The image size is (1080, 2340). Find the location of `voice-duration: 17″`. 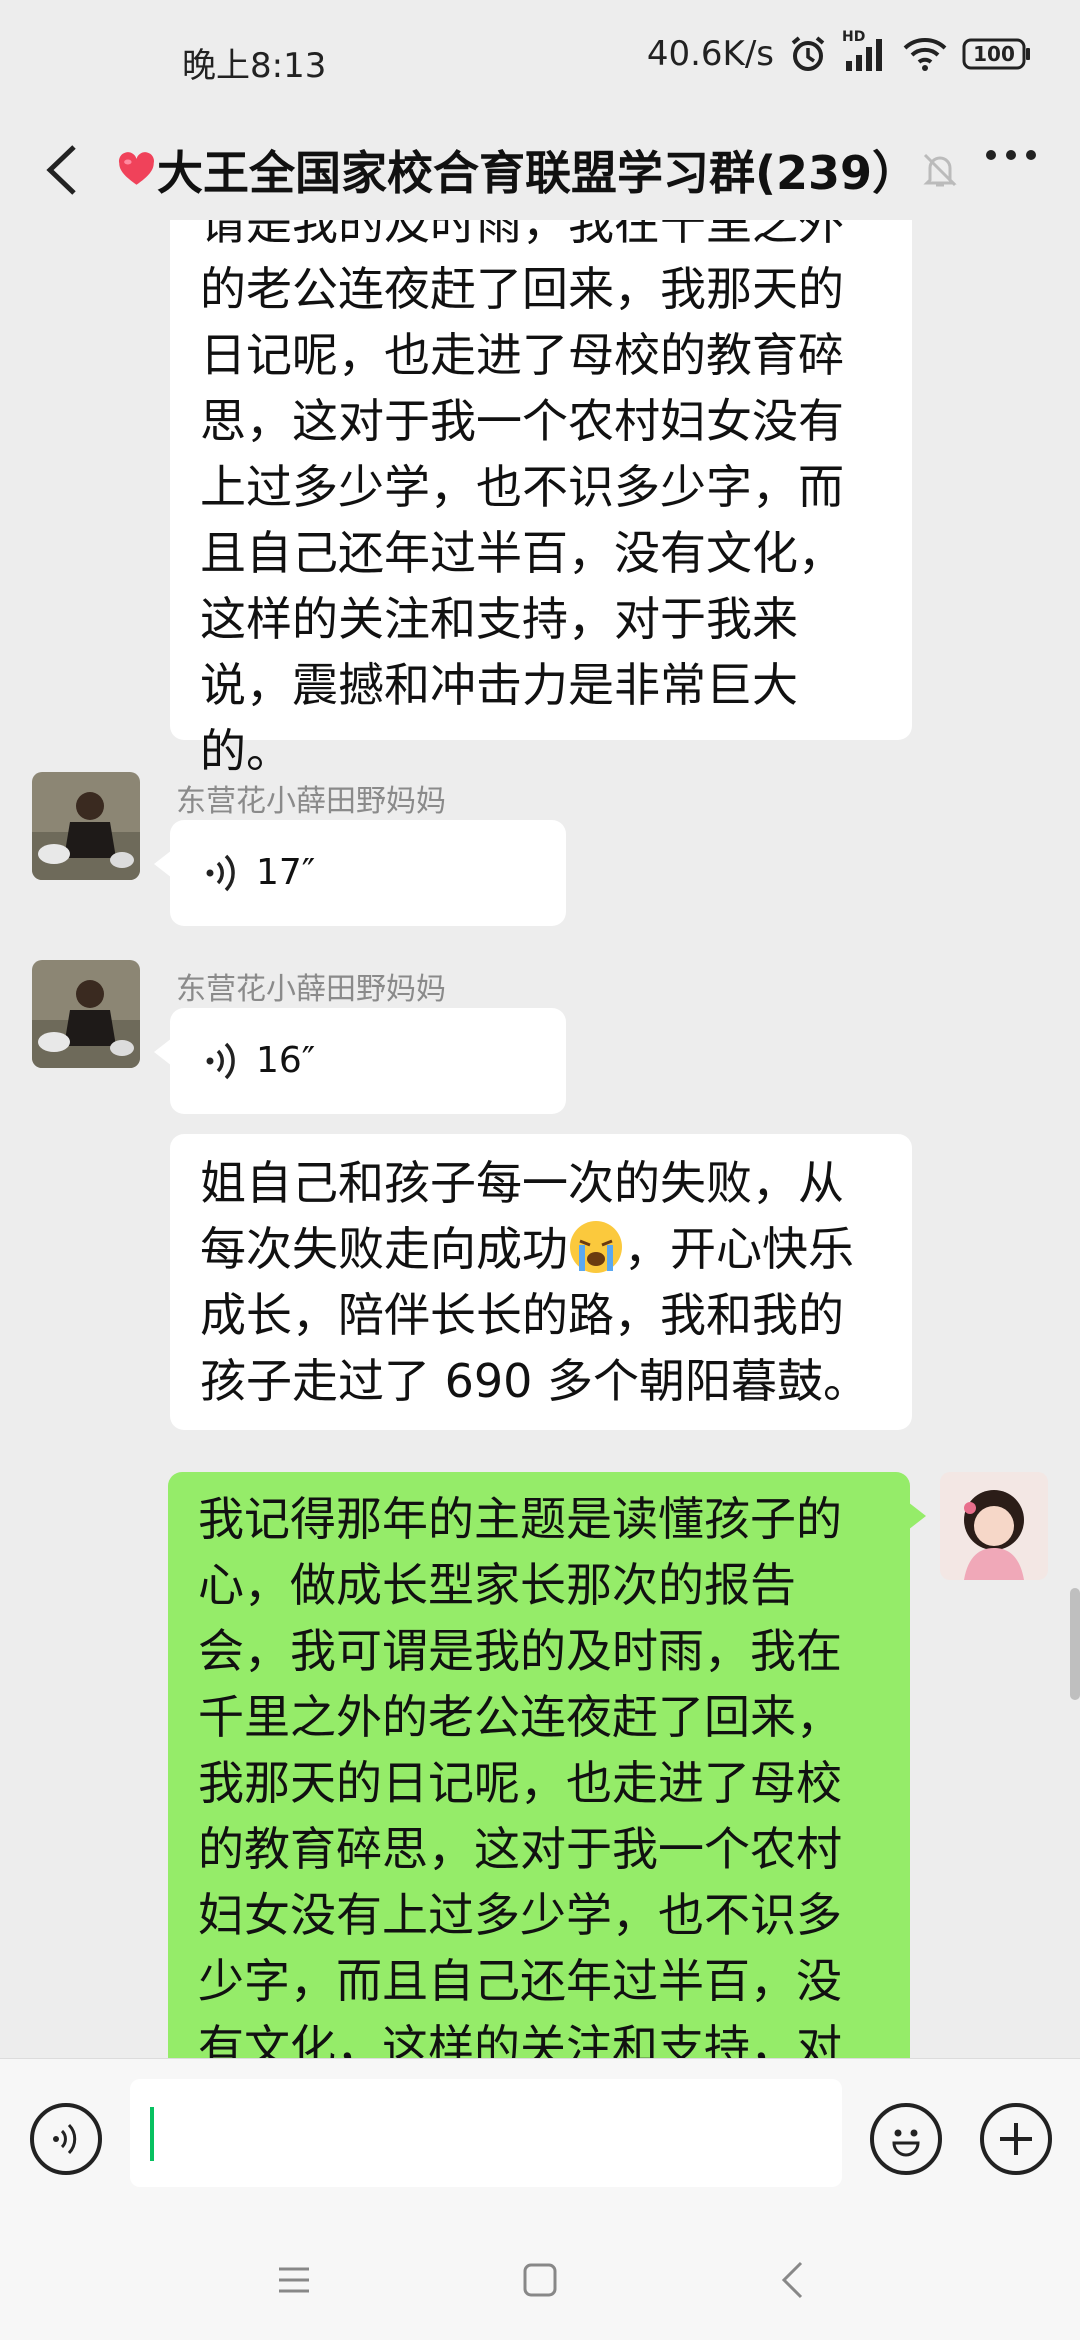

voice-duration: 17″ is located at coordinates (286, 872).